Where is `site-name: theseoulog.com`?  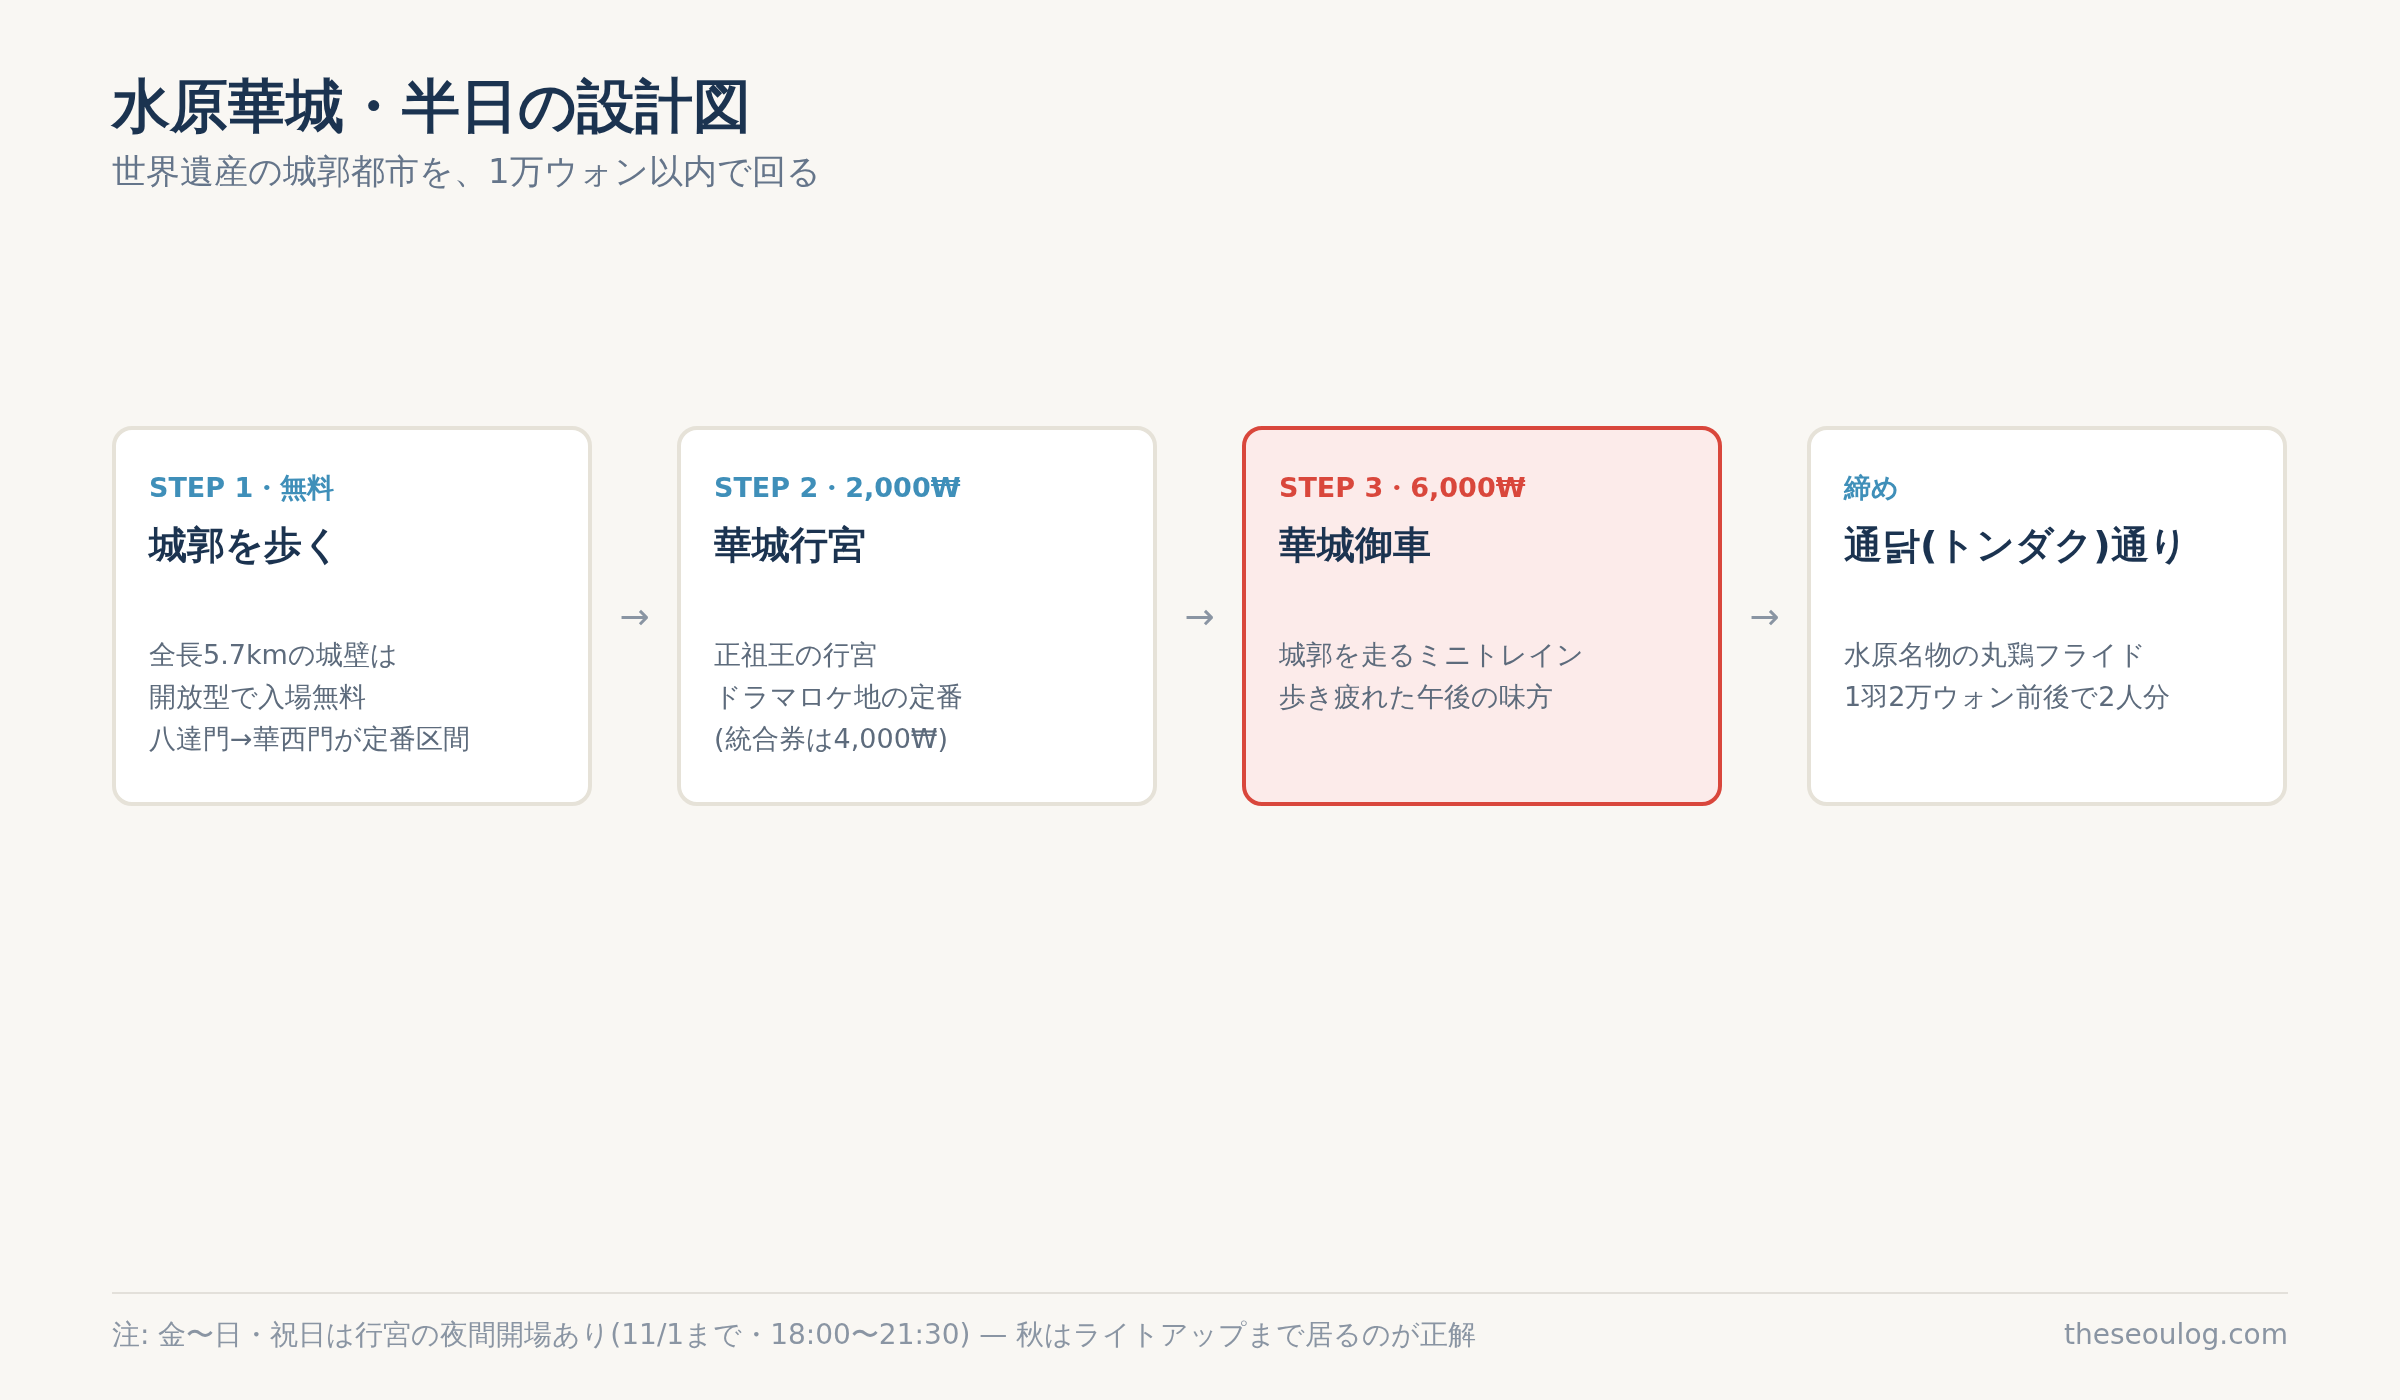
site-name: theseoulog.com is located at coordinates (2175, 1335).